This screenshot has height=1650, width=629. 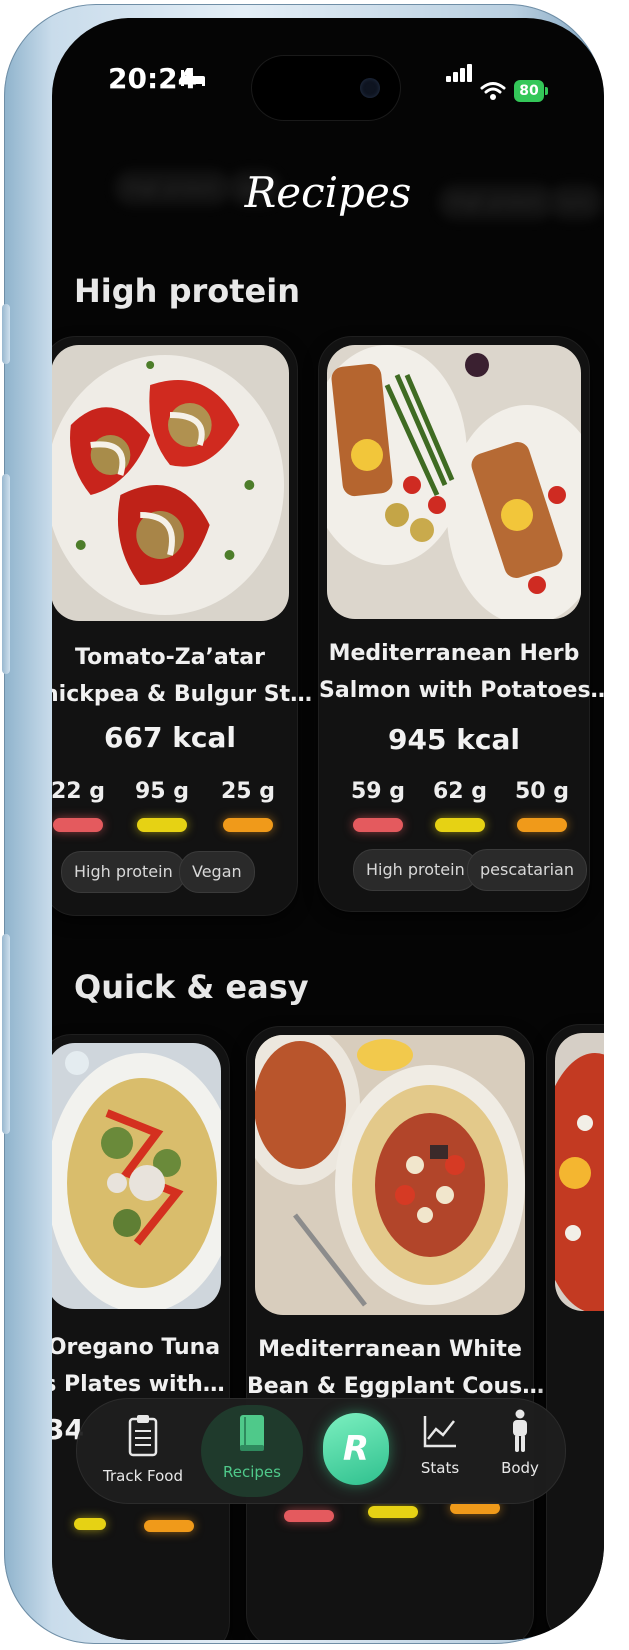 What do you see at coordinates (527, 870) in the screenshot?
I see `recipe-tag: pescatarian` at bounding box center [527, 870].